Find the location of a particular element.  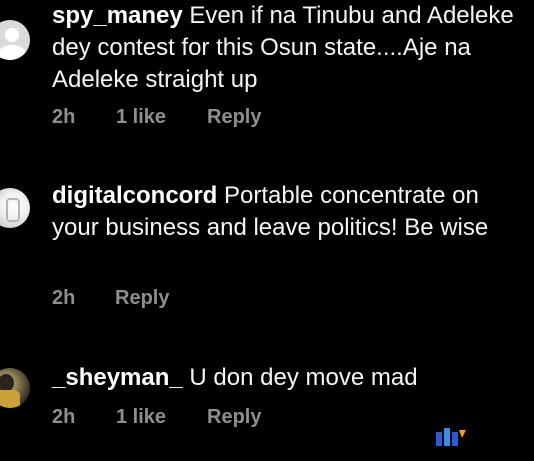

comment-username: digitalconcord is located at coordinates (134, 195).